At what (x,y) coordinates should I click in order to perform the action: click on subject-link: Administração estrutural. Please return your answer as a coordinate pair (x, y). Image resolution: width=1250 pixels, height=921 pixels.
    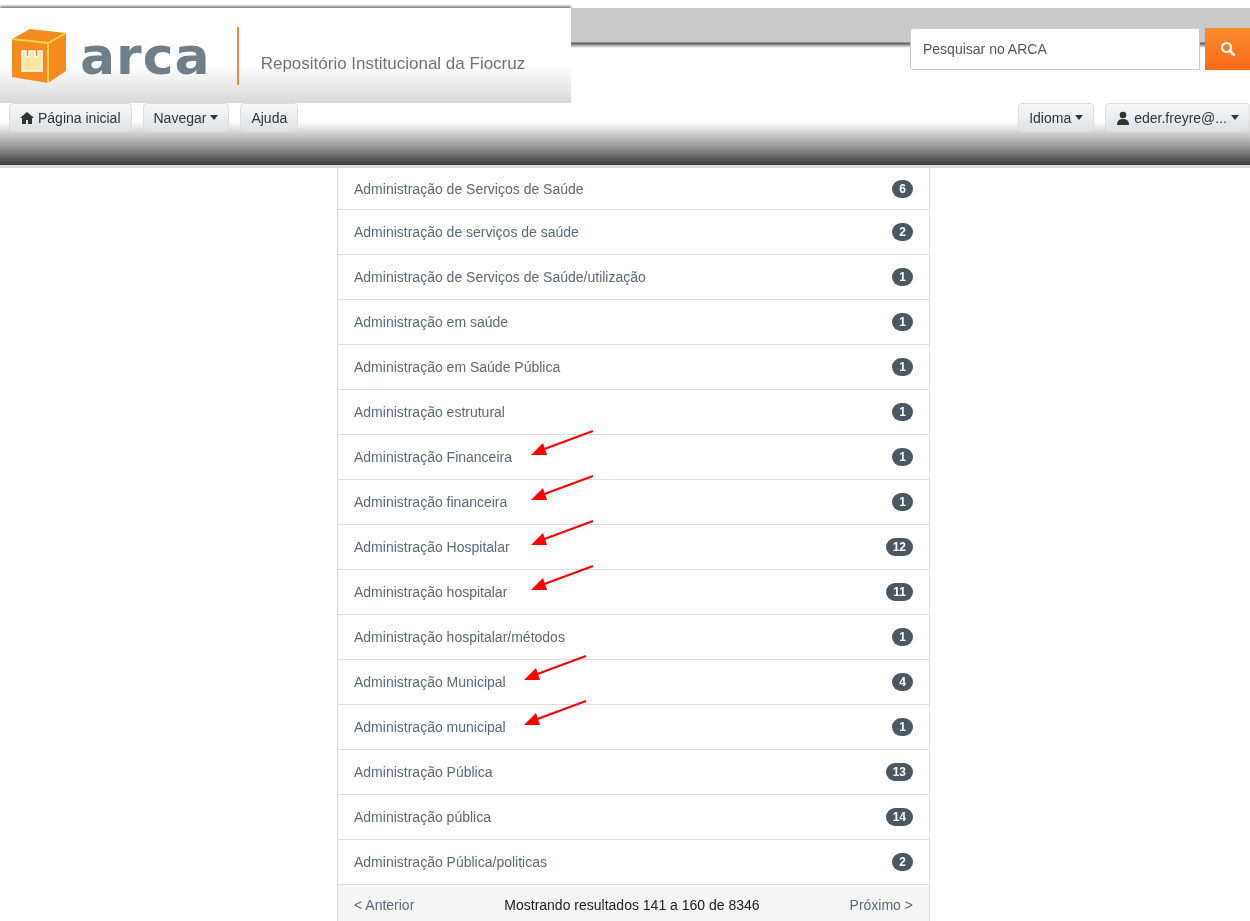
    Looking at the image, I should click on (429, 412).